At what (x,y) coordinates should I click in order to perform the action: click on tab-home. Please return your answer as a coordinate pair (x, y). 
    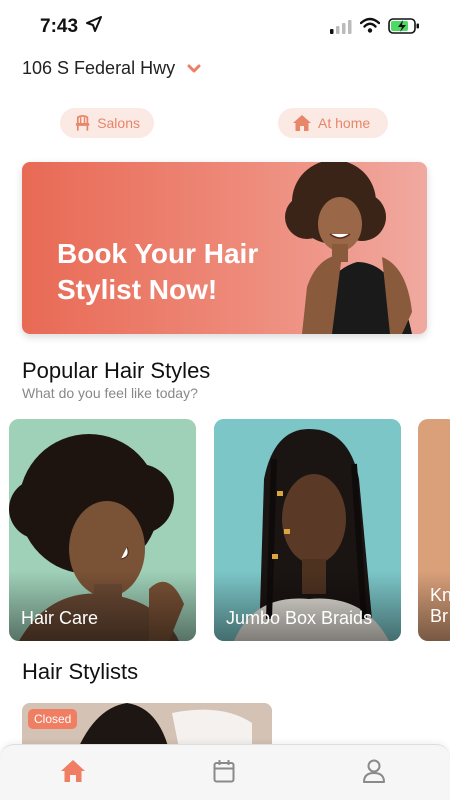
    Looking at the image, I should click on (73, 773).